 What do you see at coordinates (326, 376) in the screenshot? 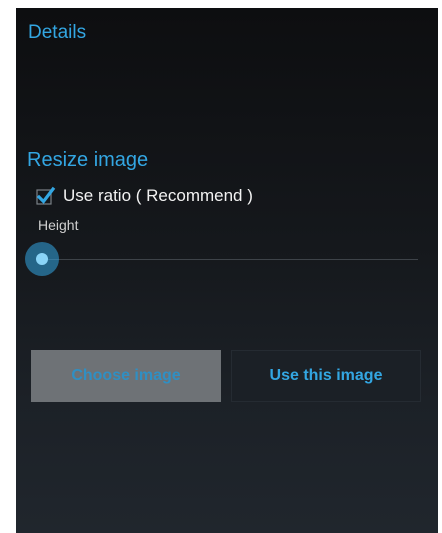
I see `use-this-image-button: Use this image` at bounding box center [326, 376].